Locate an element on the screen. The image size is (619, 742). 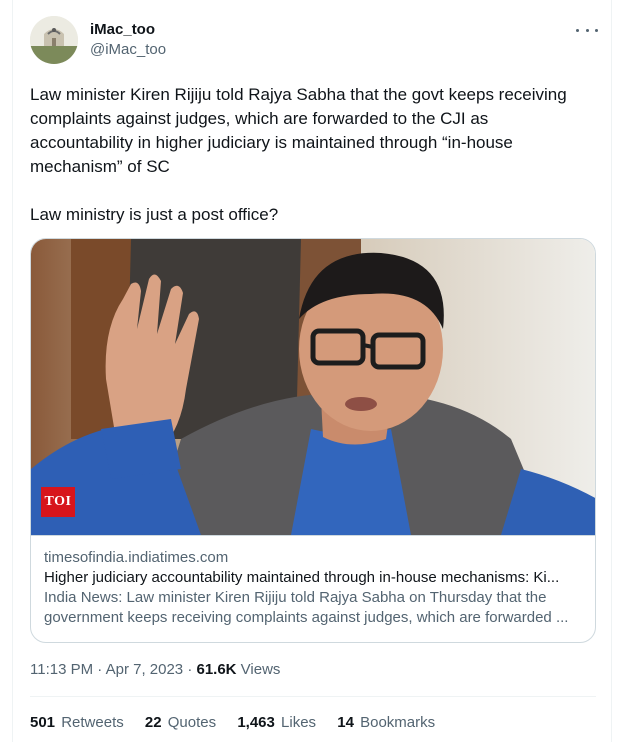
bookmarks-count: 14 is located at coordinates (345, 722).